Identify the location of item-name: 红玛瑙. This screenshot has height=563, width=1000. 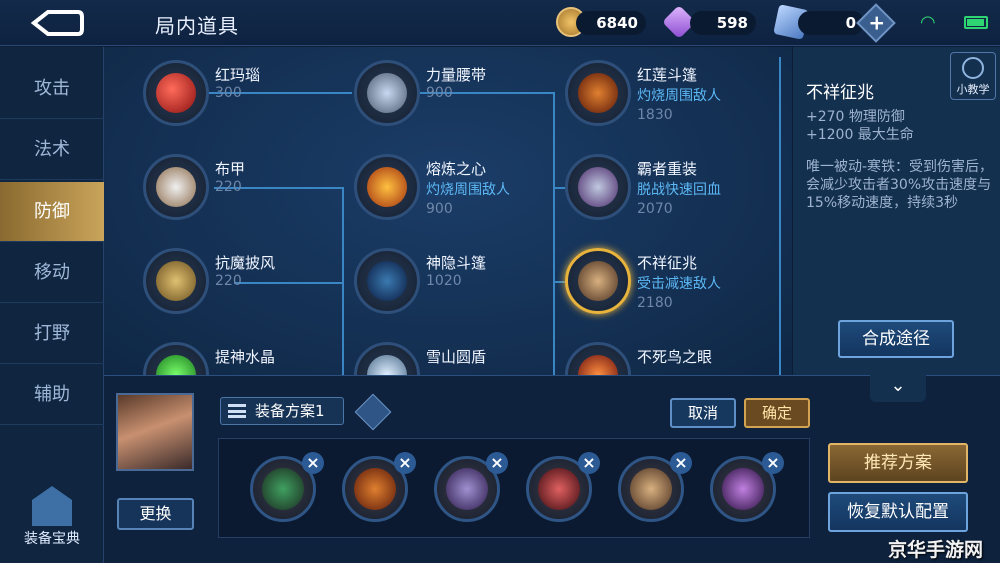
(238, 75).